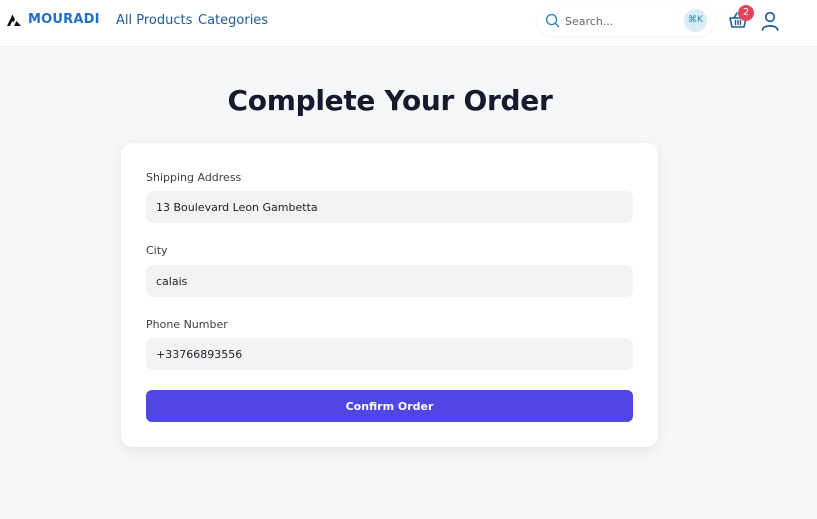 The width and height of the screenshot is (817, 519). Describe the element at coordinates (389, 207) in the screenshot. I see `shipping-address-input` at that location.